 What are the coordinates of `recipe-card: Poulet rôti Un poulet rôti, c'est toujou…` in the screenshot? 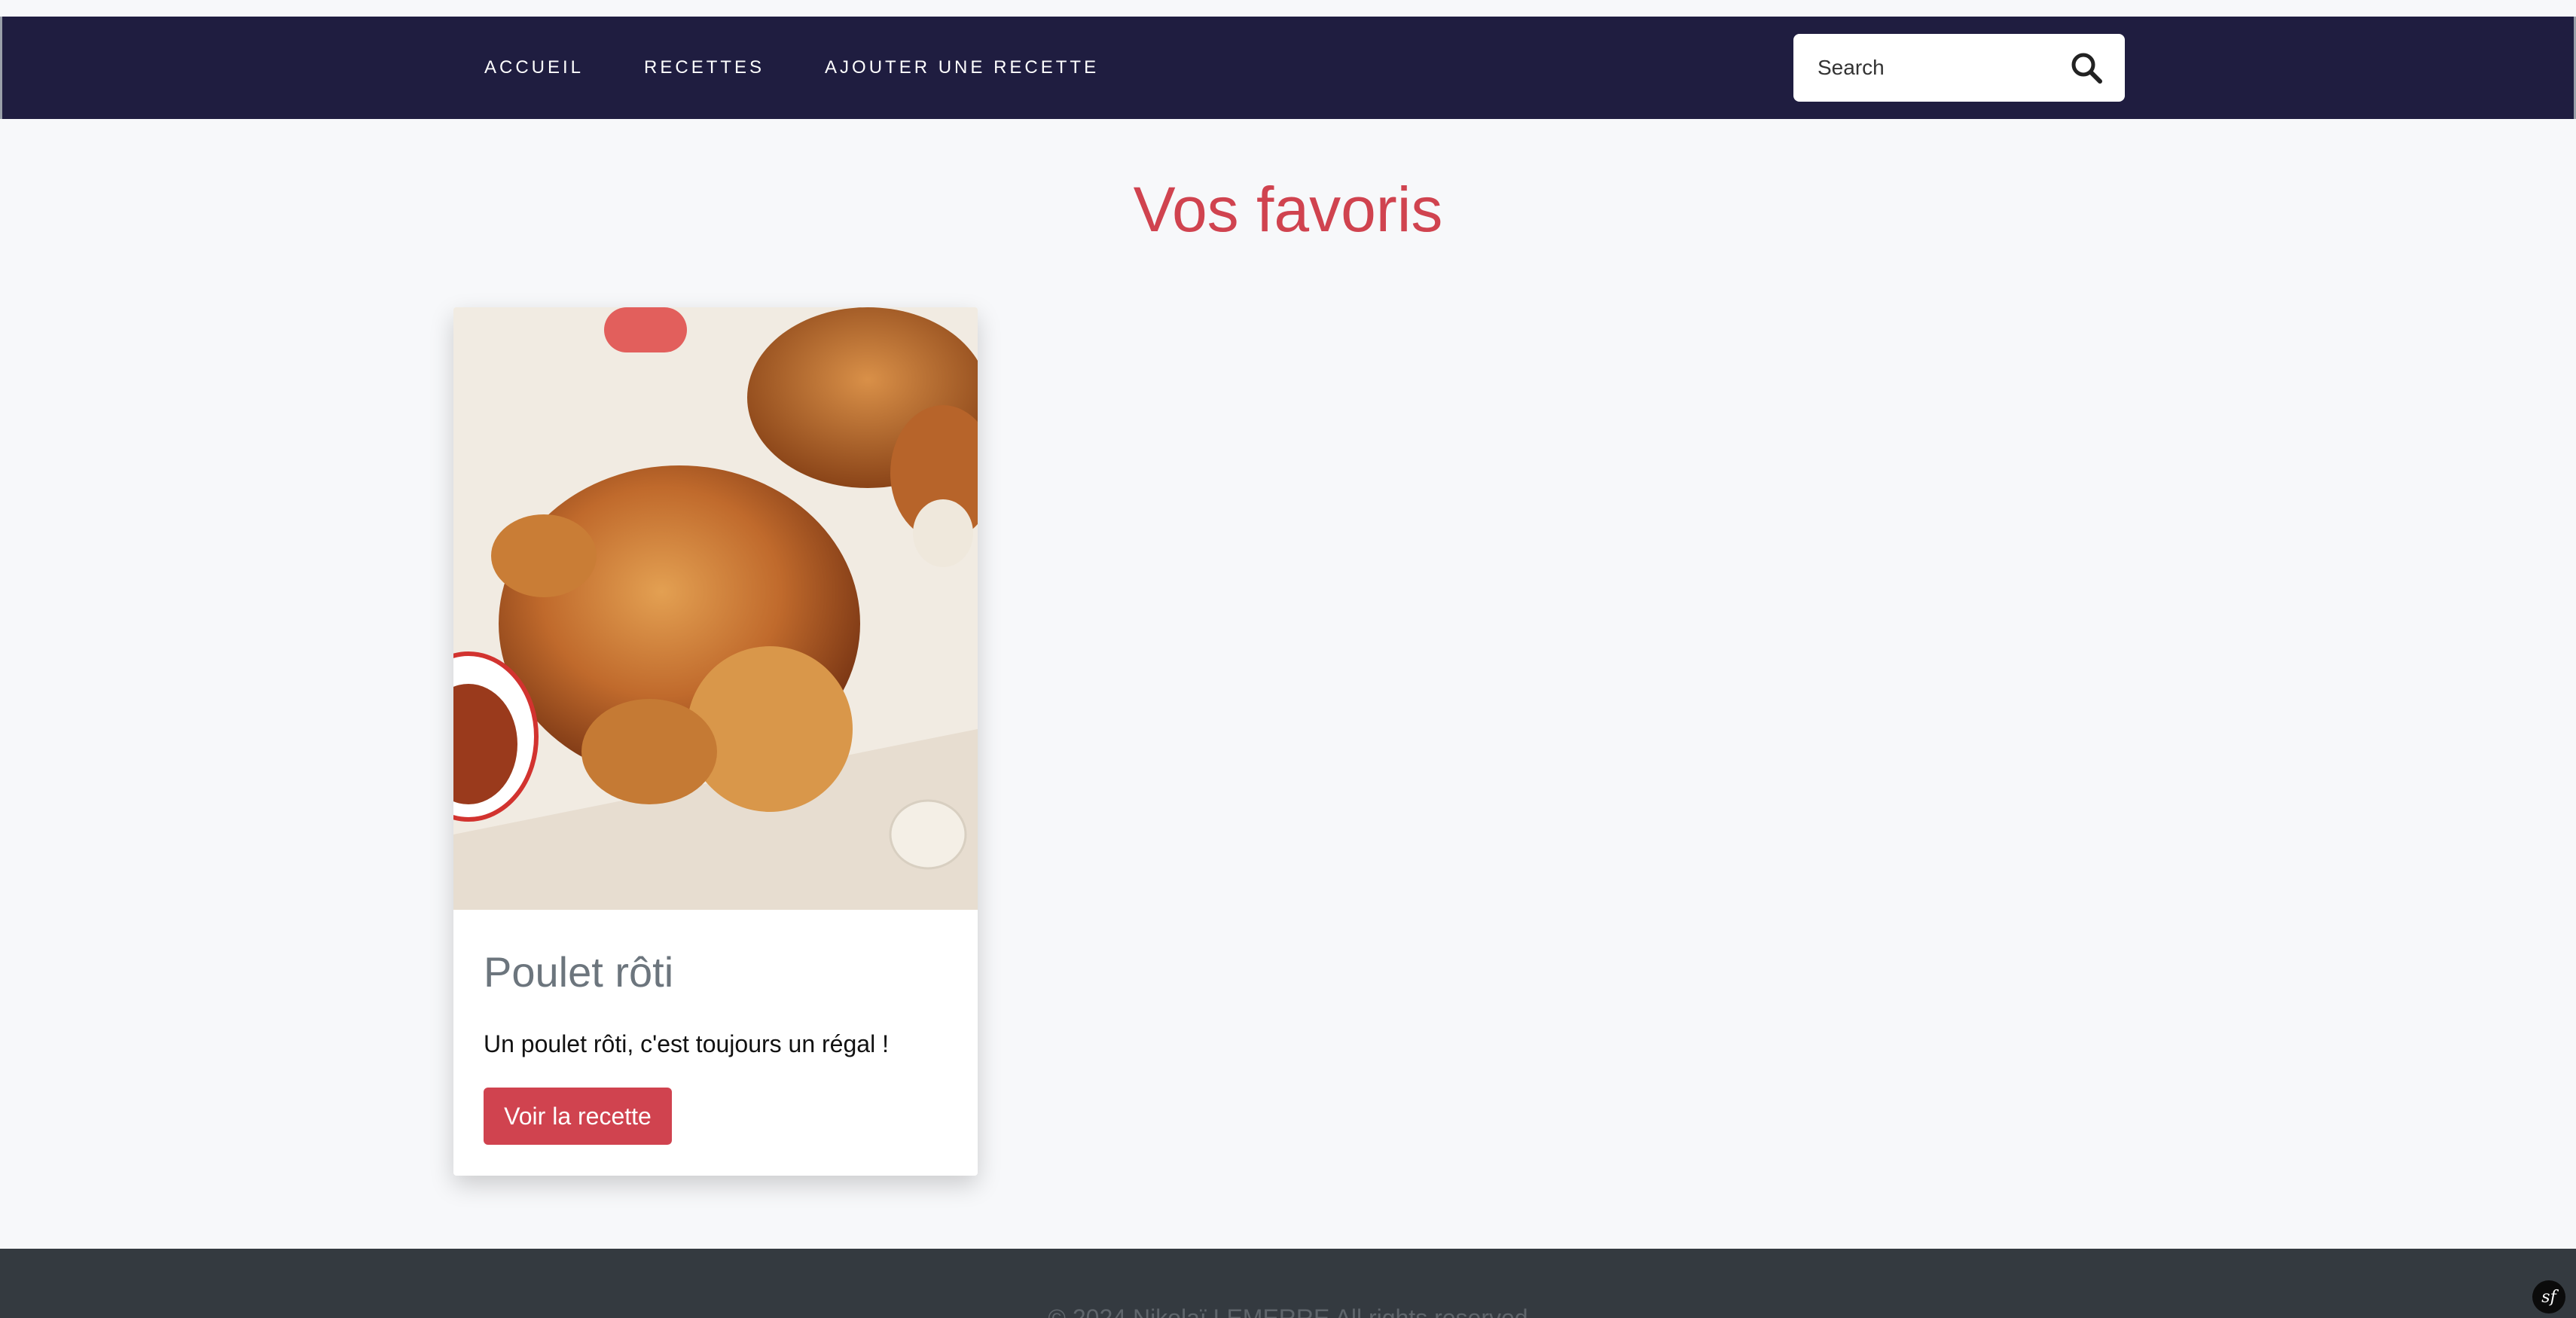 It's located at (716, 741).